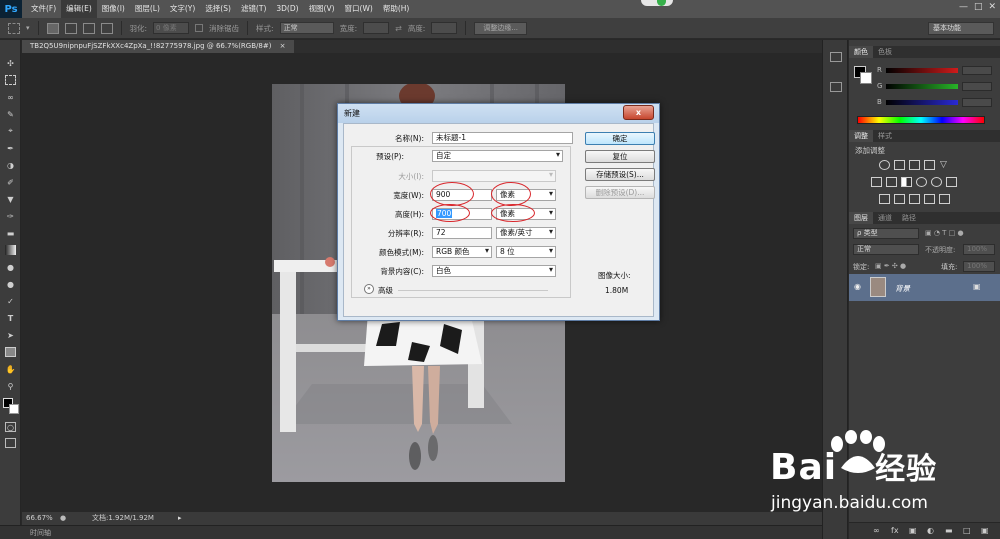  What do you see at coordinates (494, 271) in the screenshot?
I see `background-contents-select: 白色` at bounding box center [494, 271].